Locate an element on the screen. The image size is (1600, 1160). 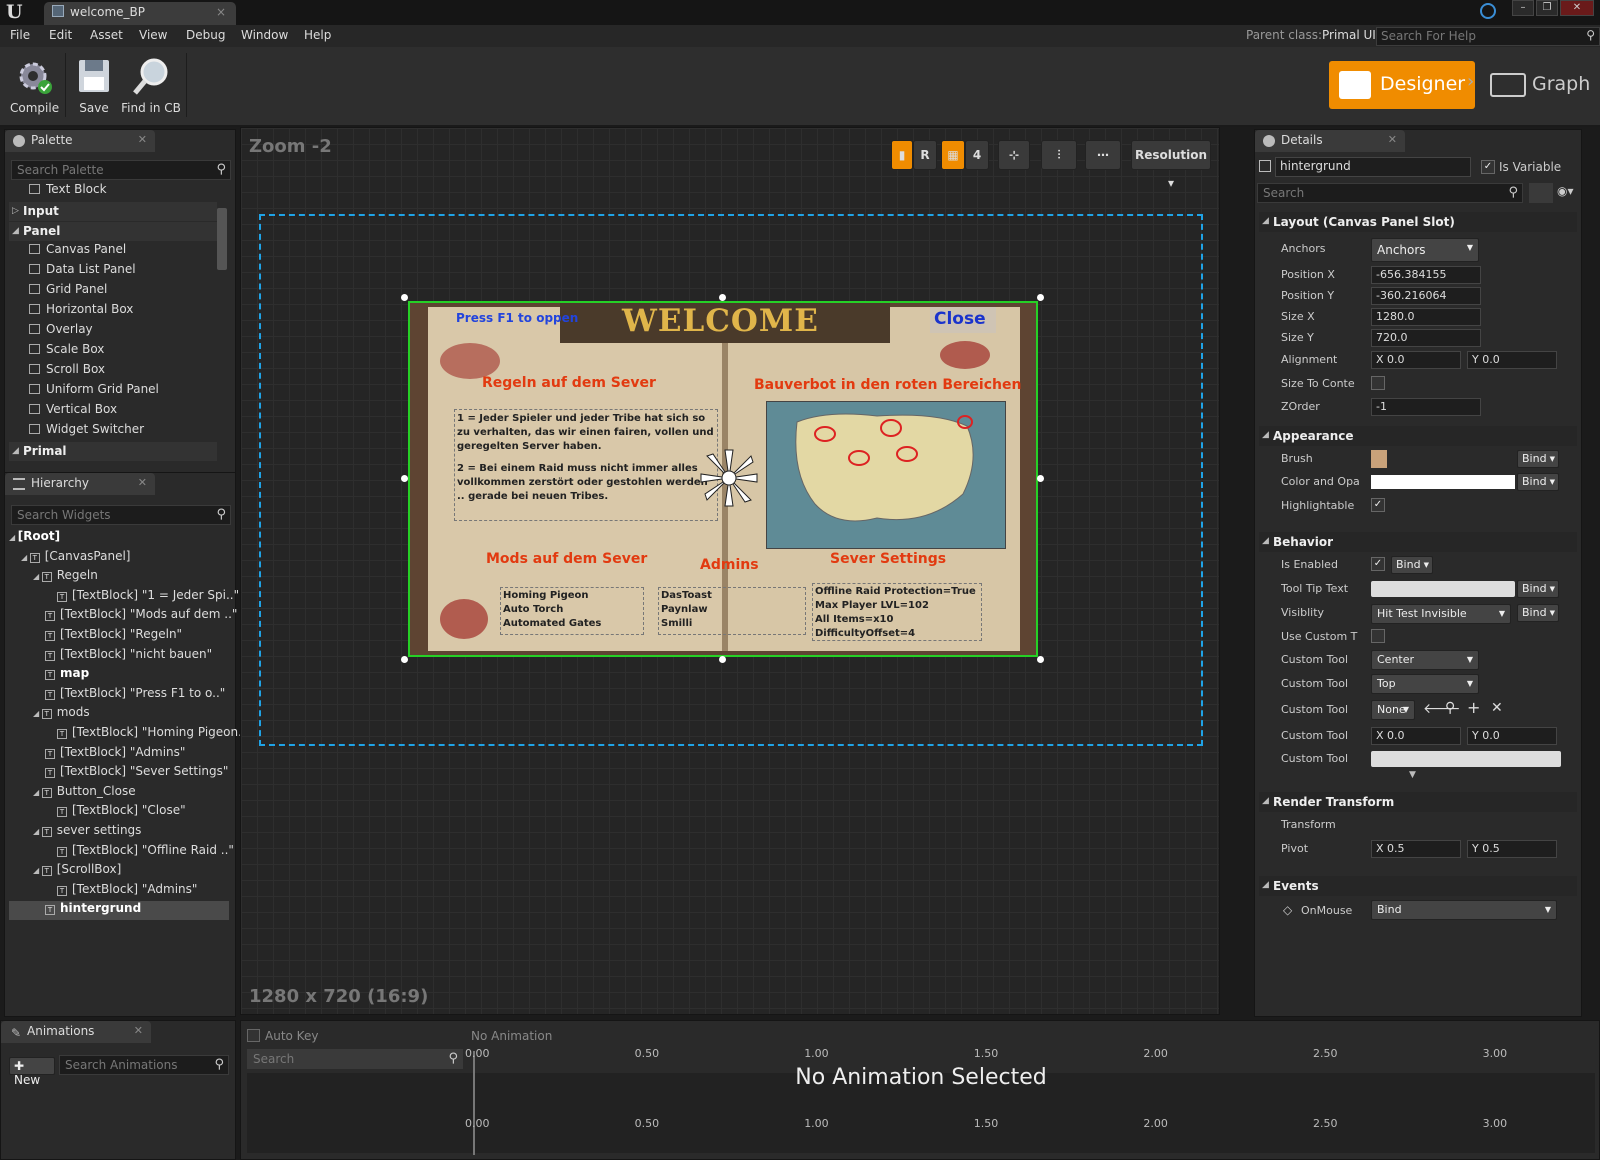
expand-arrow-icon: ▷ is located at coordinates (15, 211).